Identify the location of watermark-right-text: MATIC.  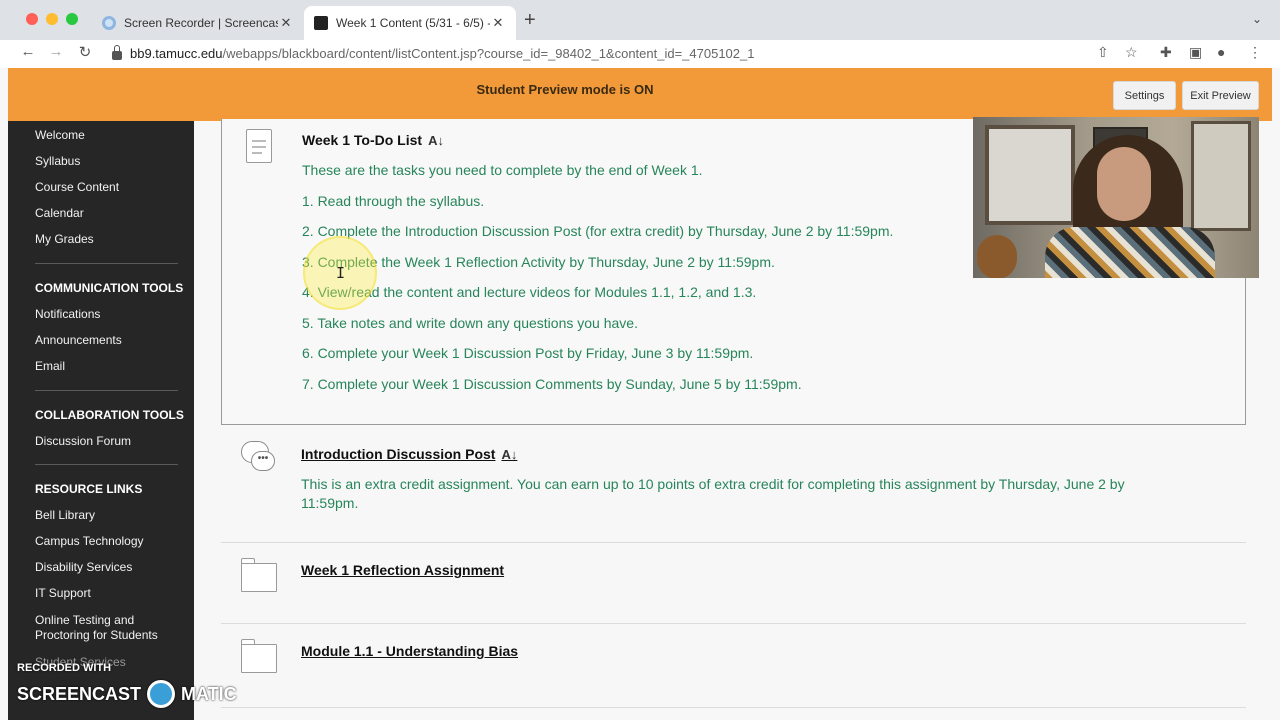
(209, 693).